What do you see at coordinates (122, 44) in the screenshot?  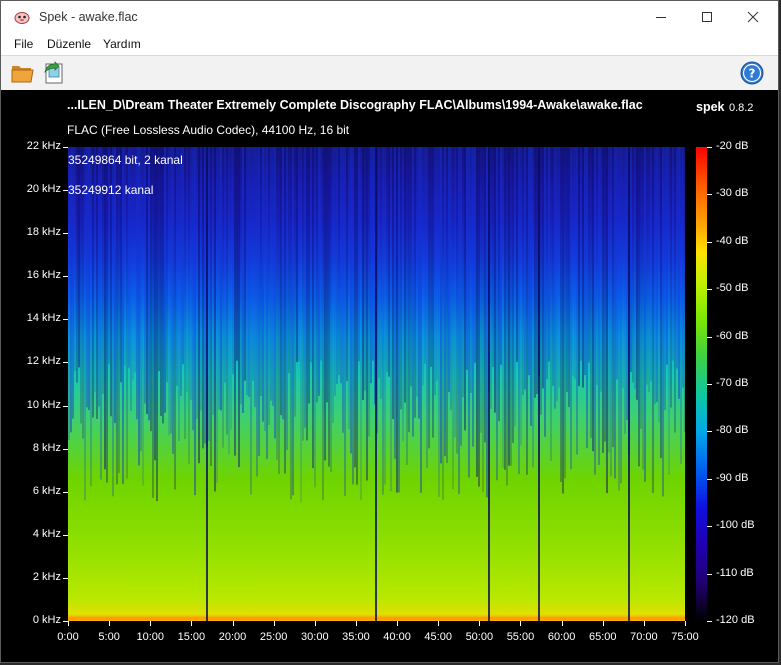 I see `menu-help: Yardım` at bounding box center [122, 44].